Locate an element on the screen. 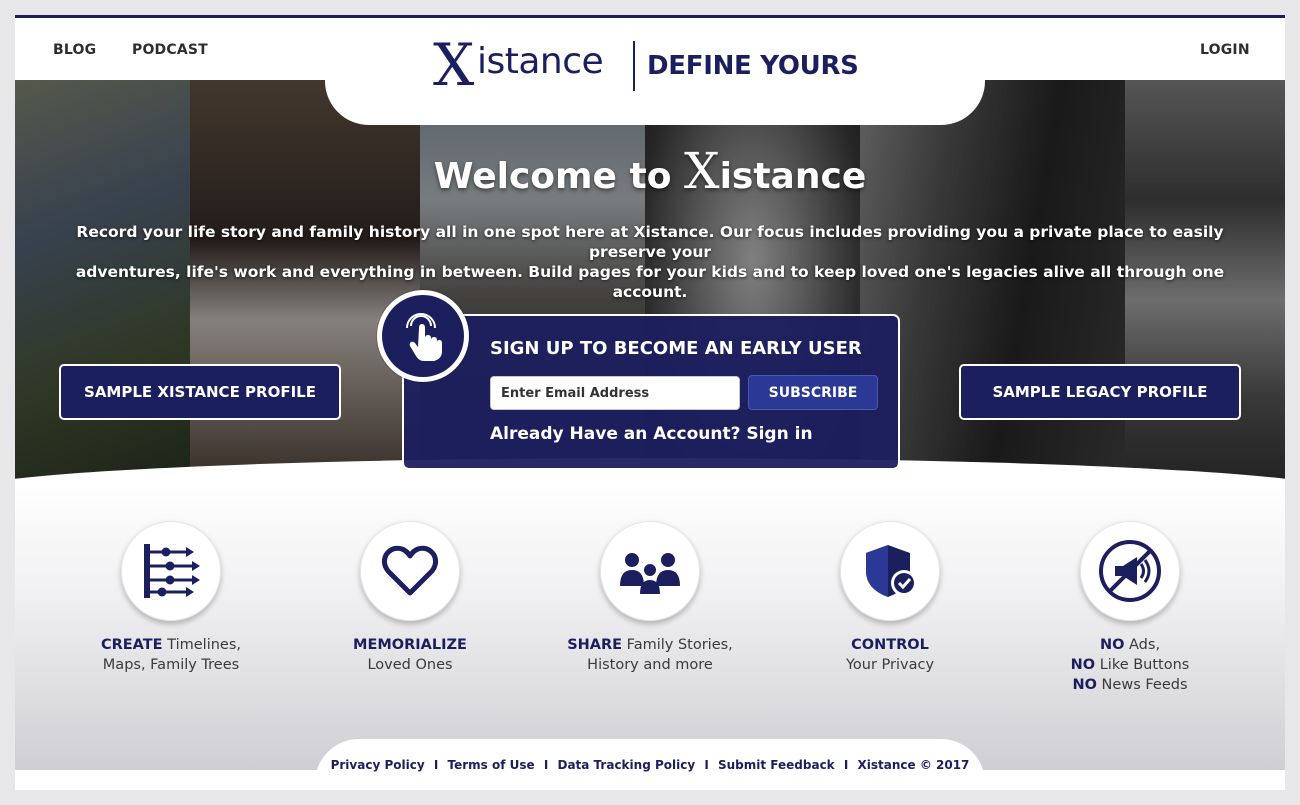 This screenshot has width=1300, height=805. copyright: Xistance © 2017 is located at coordinates (913, 765).